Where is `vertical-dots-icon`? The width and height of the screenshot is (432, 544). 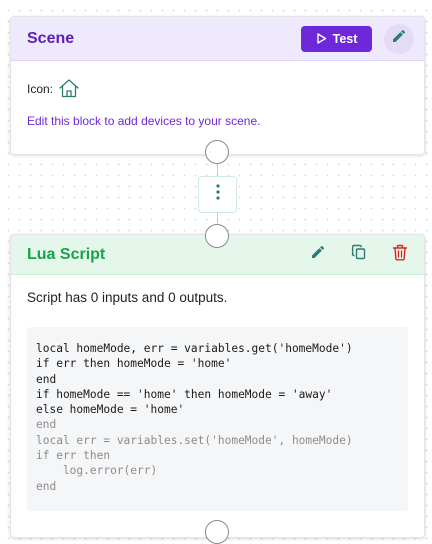
vertical-dots-icon is located at coordinates (217, 194).